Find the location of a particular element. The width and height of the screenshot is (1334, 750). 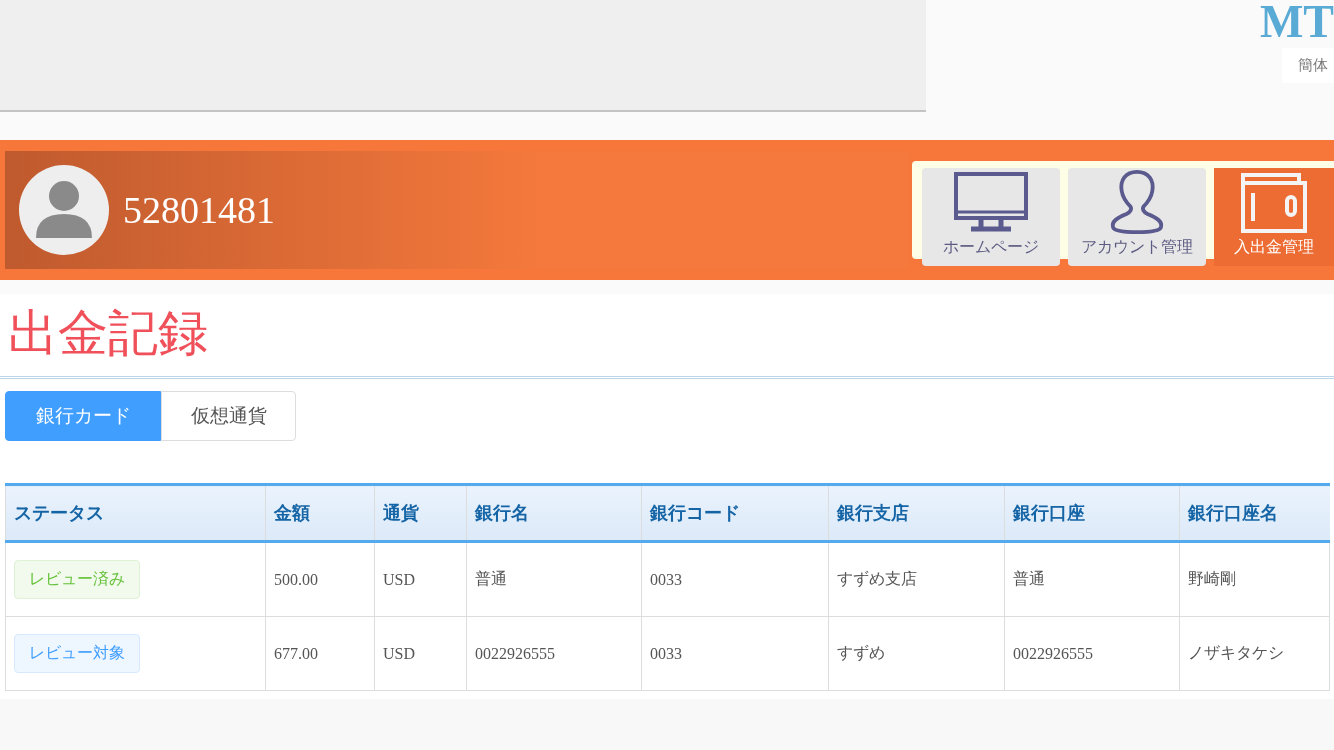

language-selector: 簡体 is located at coordinates (1308, 65).